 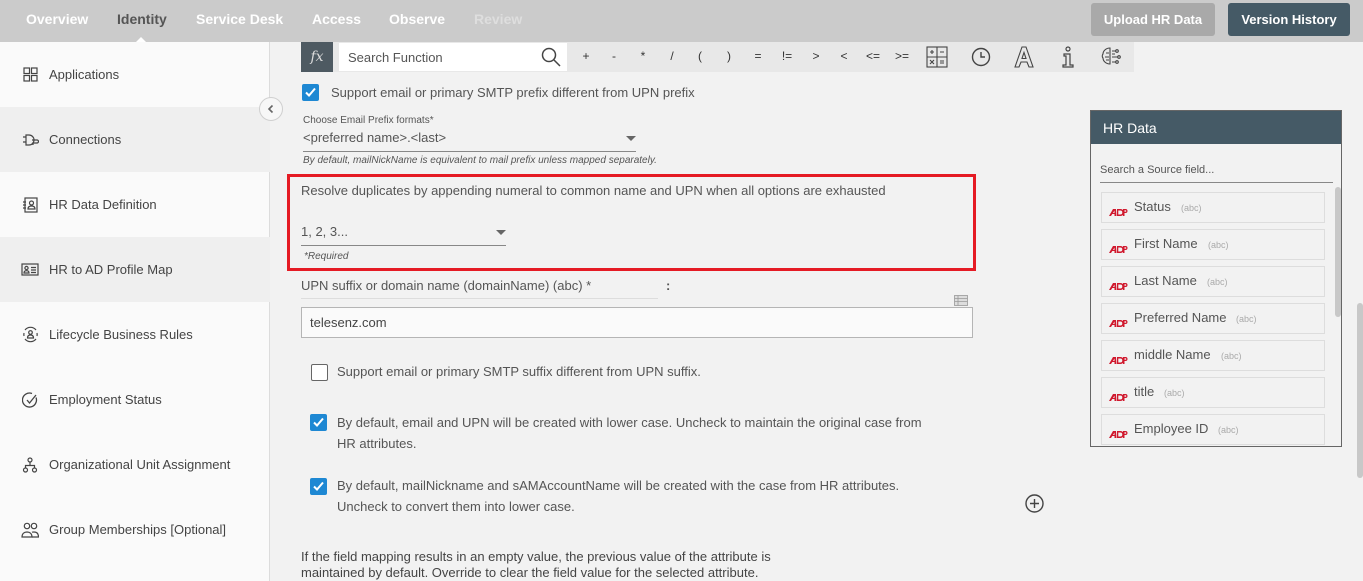 I want to click on operator-divide: /, so click(x=672, y=56).